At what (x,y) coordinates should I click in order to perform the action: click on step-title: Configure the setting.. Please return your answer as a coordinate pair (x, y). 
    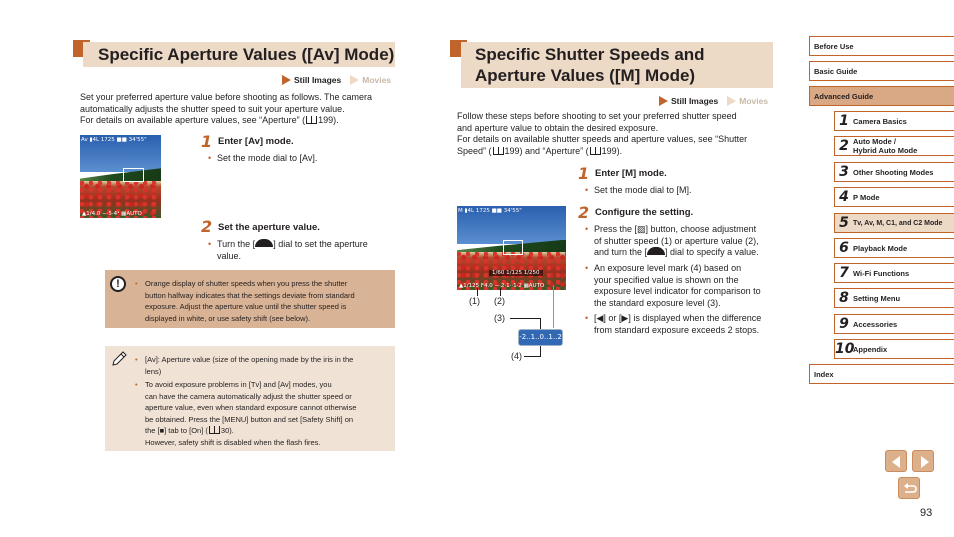
    Looking at the image, I should click on (644, 212).